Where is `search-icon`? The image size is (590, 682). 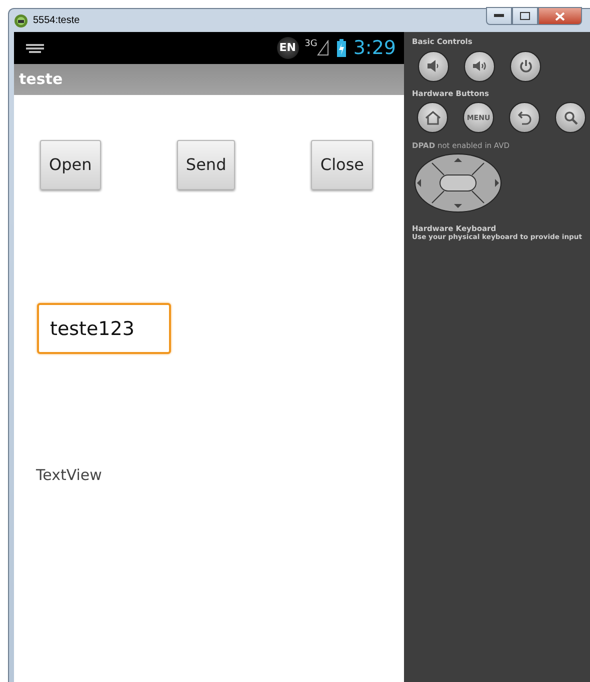
search-icon is located at coordinates (571, 117).